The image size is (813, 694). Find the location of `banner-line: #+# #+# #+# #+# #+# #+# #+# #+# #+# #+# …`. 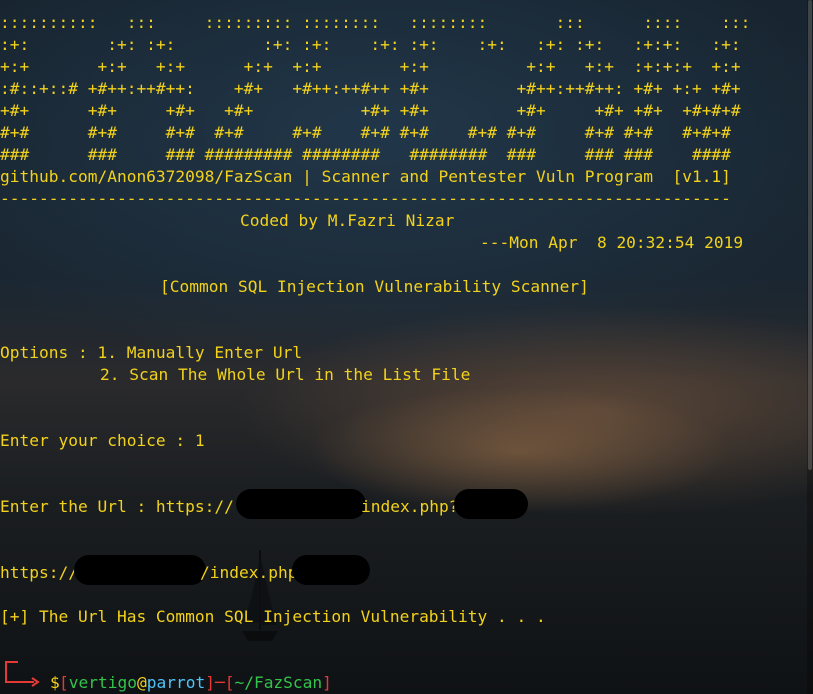

banner-line: #+# #+# #+# #+# #+# #+# #+# #+# #+# #+# … is located at coordinates (365, 132).